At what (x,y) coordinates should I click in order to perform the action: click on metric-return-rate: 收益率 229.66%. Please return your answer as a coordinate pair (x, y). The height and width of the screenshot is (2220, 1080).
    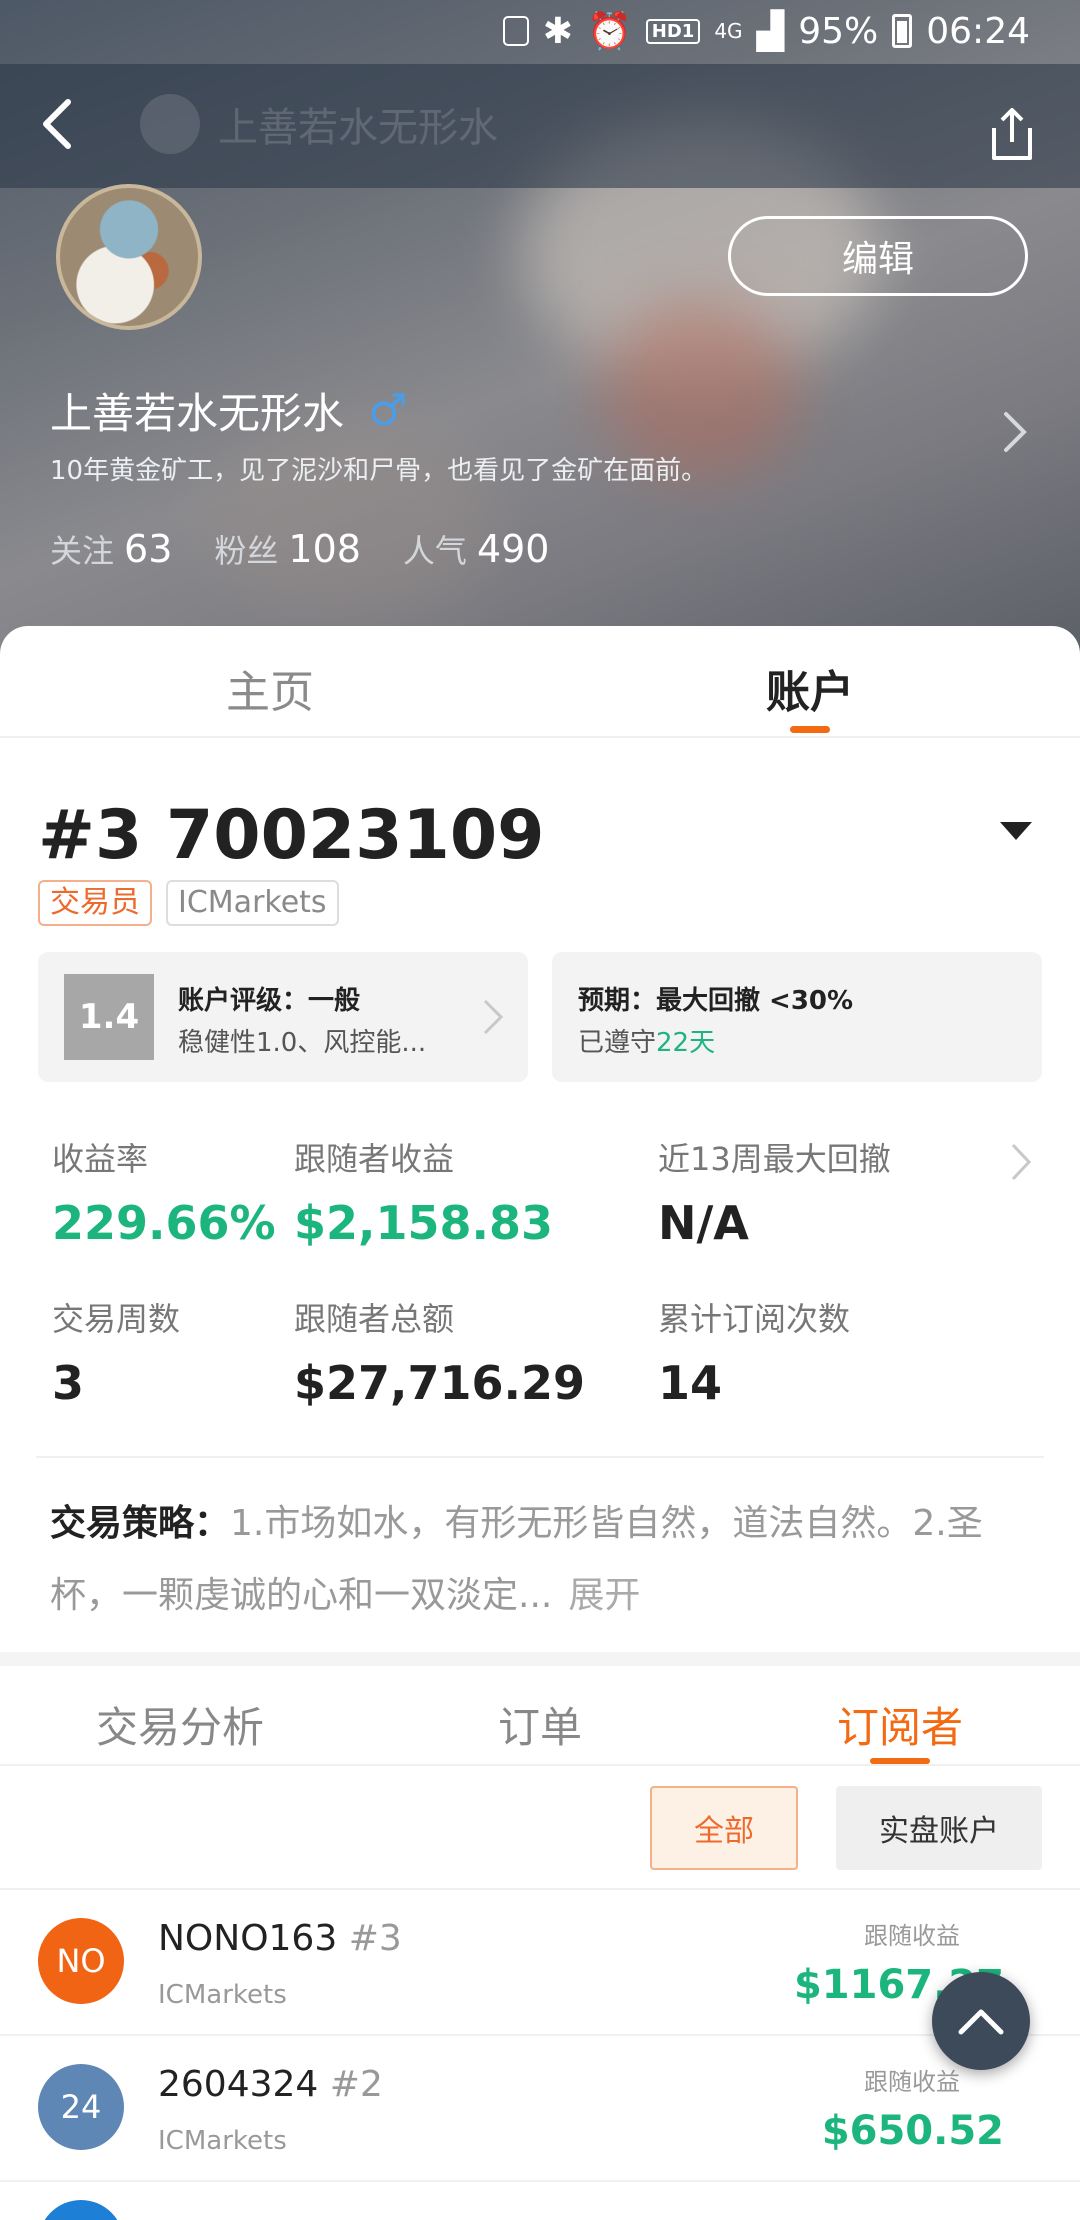
    Looking at the image, I should click on (164, 1195).